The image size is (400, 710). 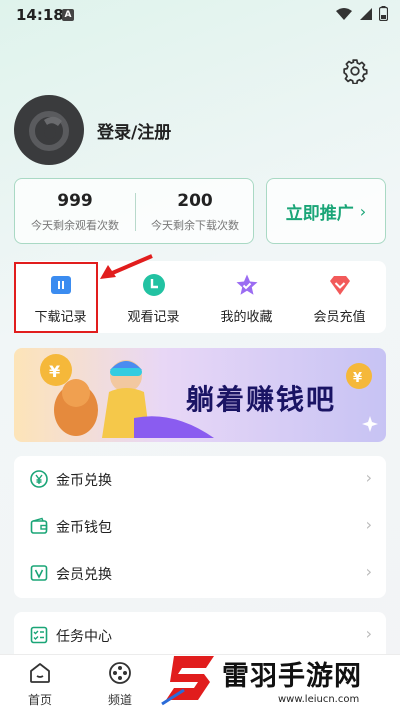 I want to click on watermark-url: www.leiucn.com, so click(x=319, y=699).